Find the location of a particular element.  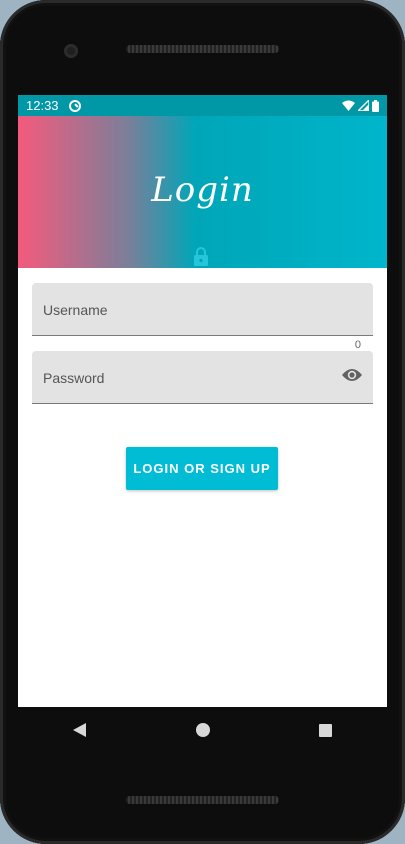

back-icon is located at coordinates (79, 730).